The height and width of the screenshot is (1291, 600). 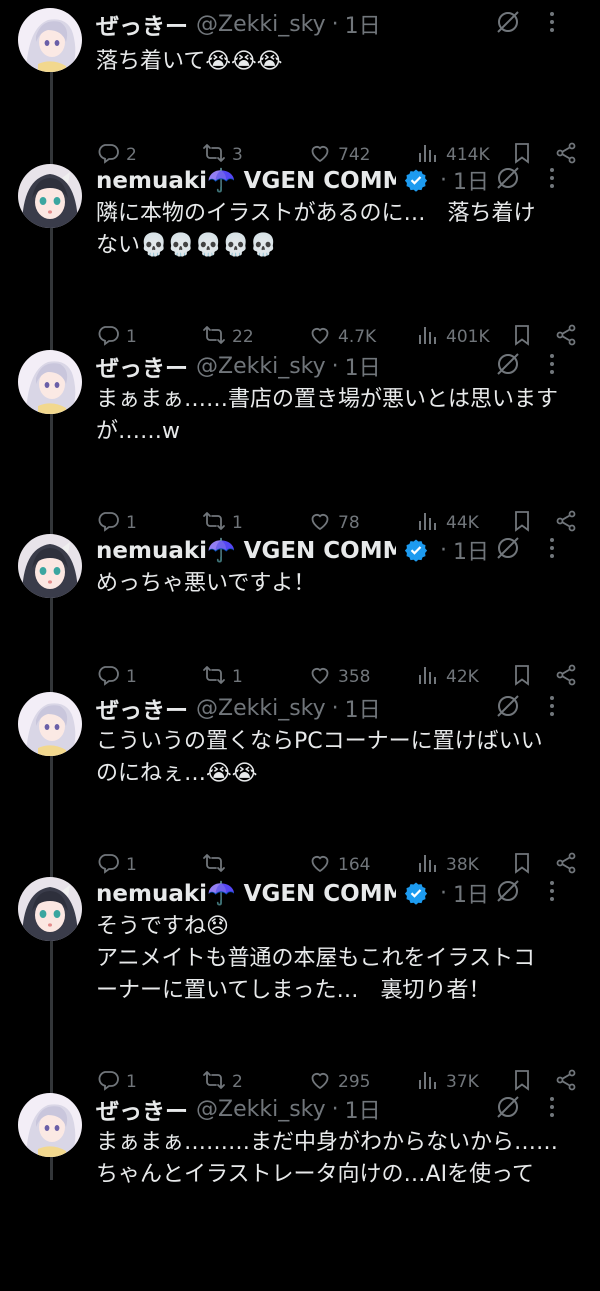 I want to click on views-count: 37K, so click(x=462, y=1082).